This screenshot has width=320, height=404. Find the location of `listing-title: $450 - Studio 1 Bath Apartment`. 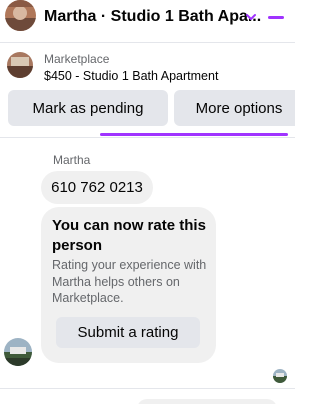

listing-title: $450 - Studio 1 Bath Apartment is located at coordinates (131, 76).